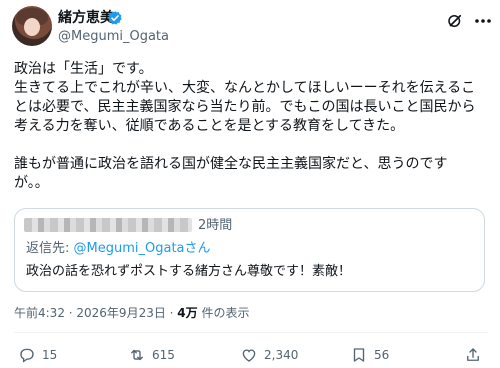  I want to click on quote-text: 政治の話を恐れずポストする緒方さん尊敬です！素敵！, so click(189, 271).